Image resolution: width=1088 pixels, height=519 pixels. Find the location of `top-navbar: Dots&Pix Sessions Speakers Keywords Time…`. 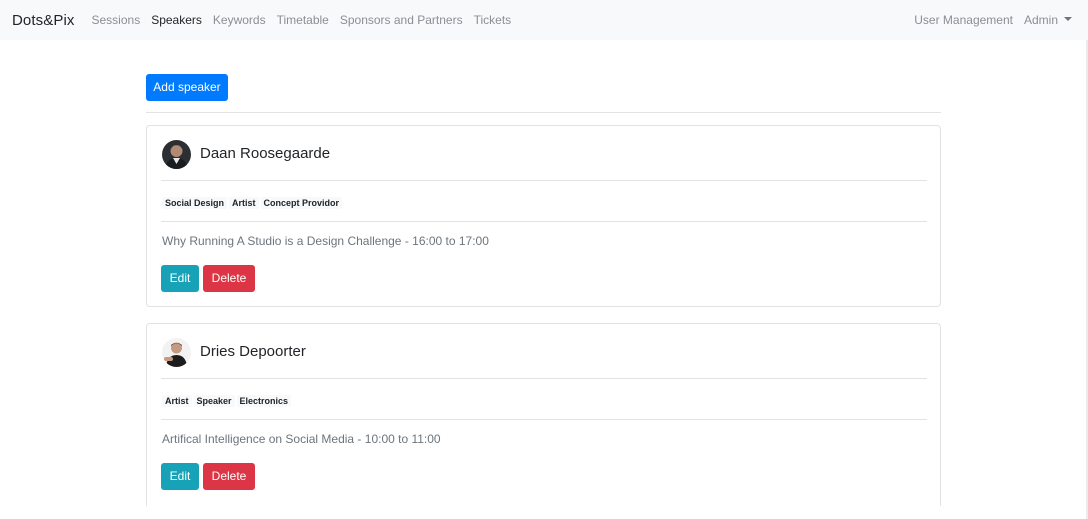

top-navbar: Dots&Pix Sessions Speakers Keywords Time… is located at coordinates (544, 20).